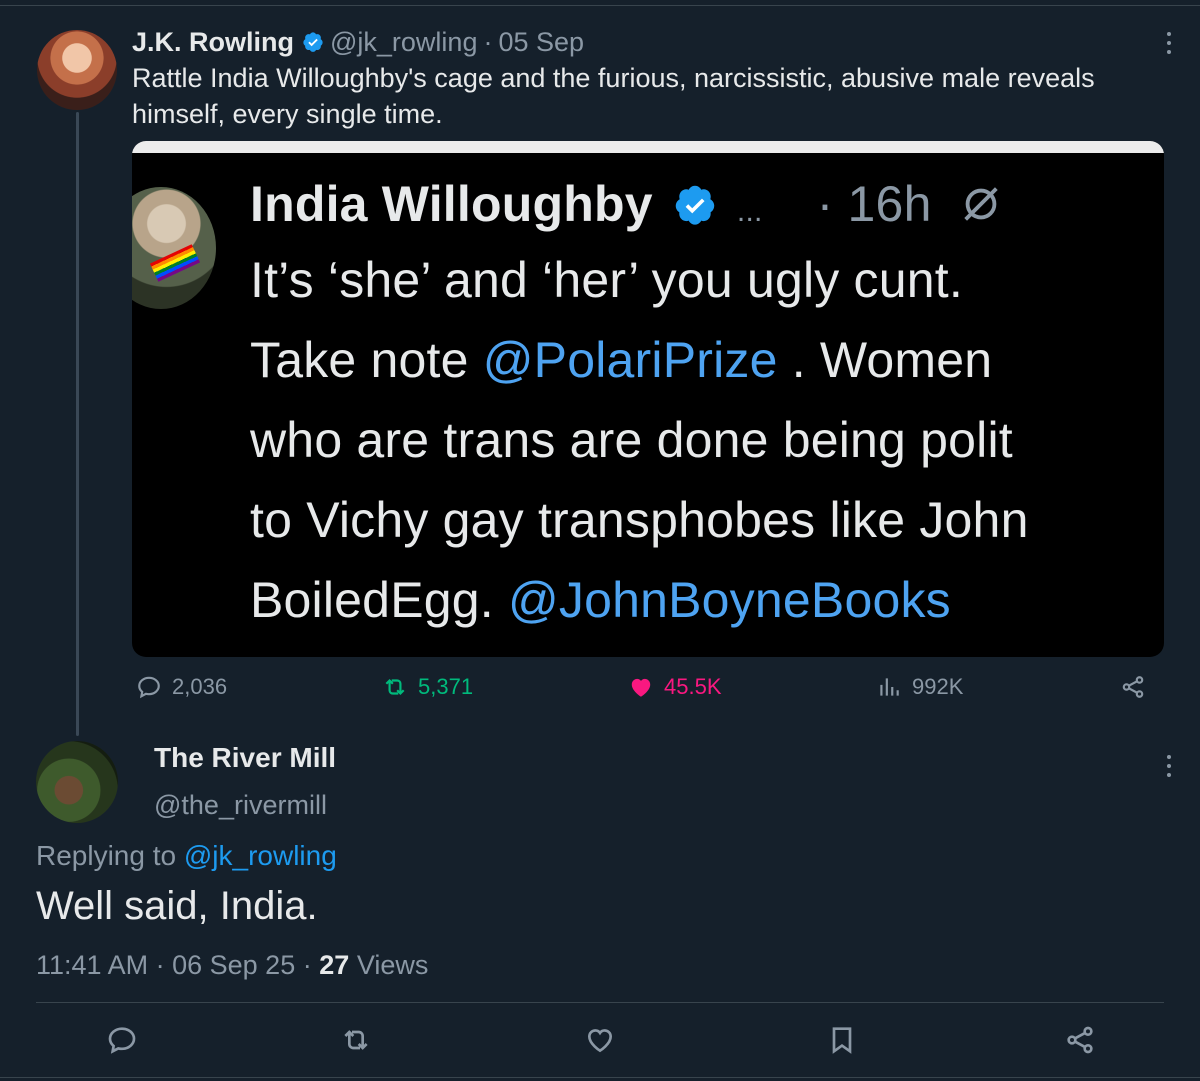  I want to click on reply-button: 2,036, so click(181, 687).